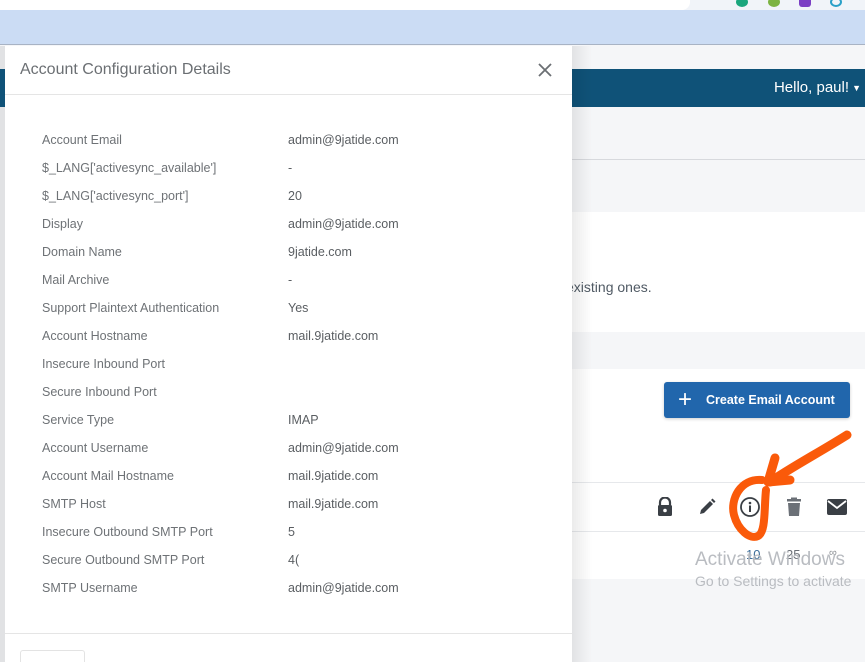 The width and height of the screenshot is (865, 662). What do you see at coordinates (856, 88) in the screenshot?
I see `caret-down-icon: ▼` at bounding box center [856, 88].